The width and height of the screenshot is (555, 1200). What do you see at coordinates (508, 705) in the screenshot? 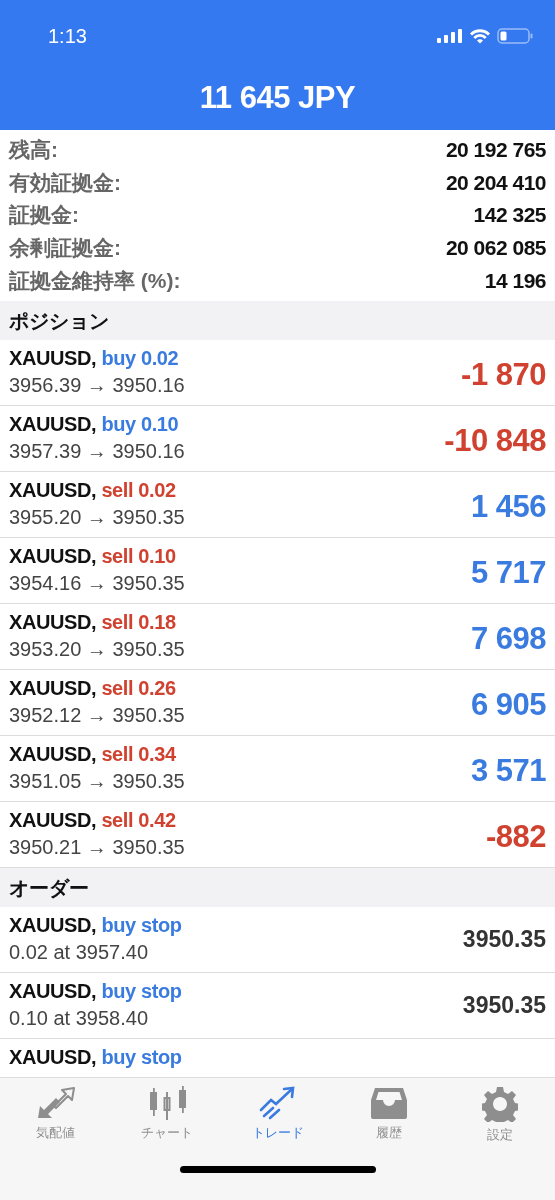
I see `profit-value: 6 905` at bounding box center [508, 705].